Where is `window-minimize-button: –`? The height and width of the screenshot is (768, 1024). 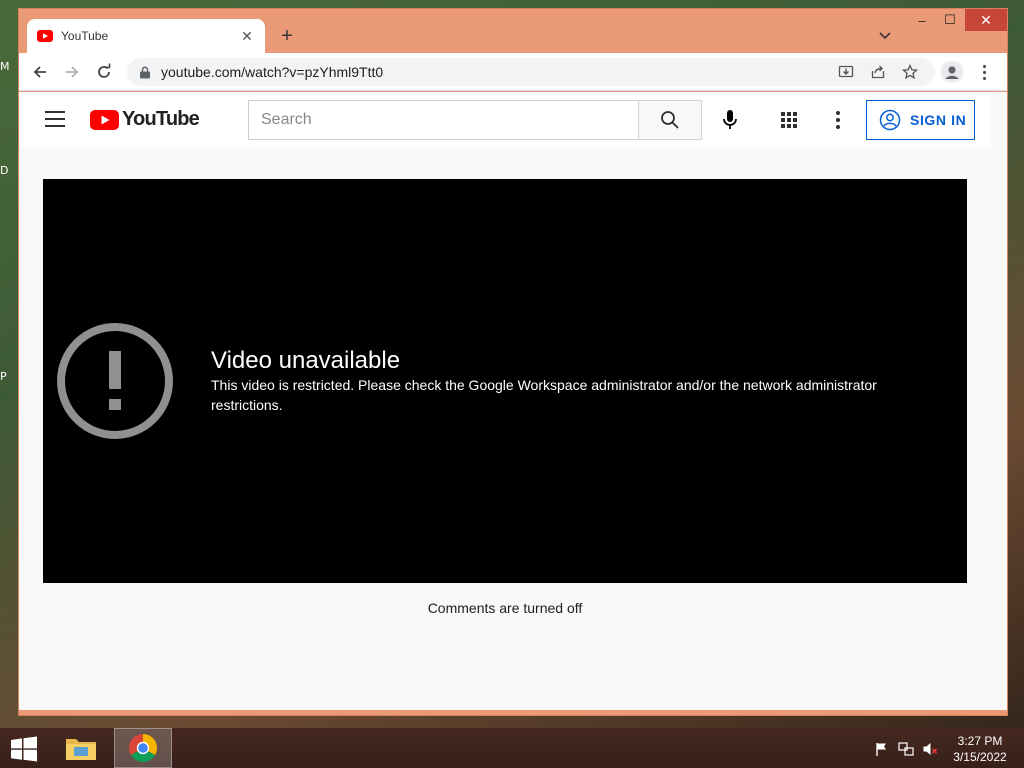 window-minimize-button: – is located at coordinates (922, 20).